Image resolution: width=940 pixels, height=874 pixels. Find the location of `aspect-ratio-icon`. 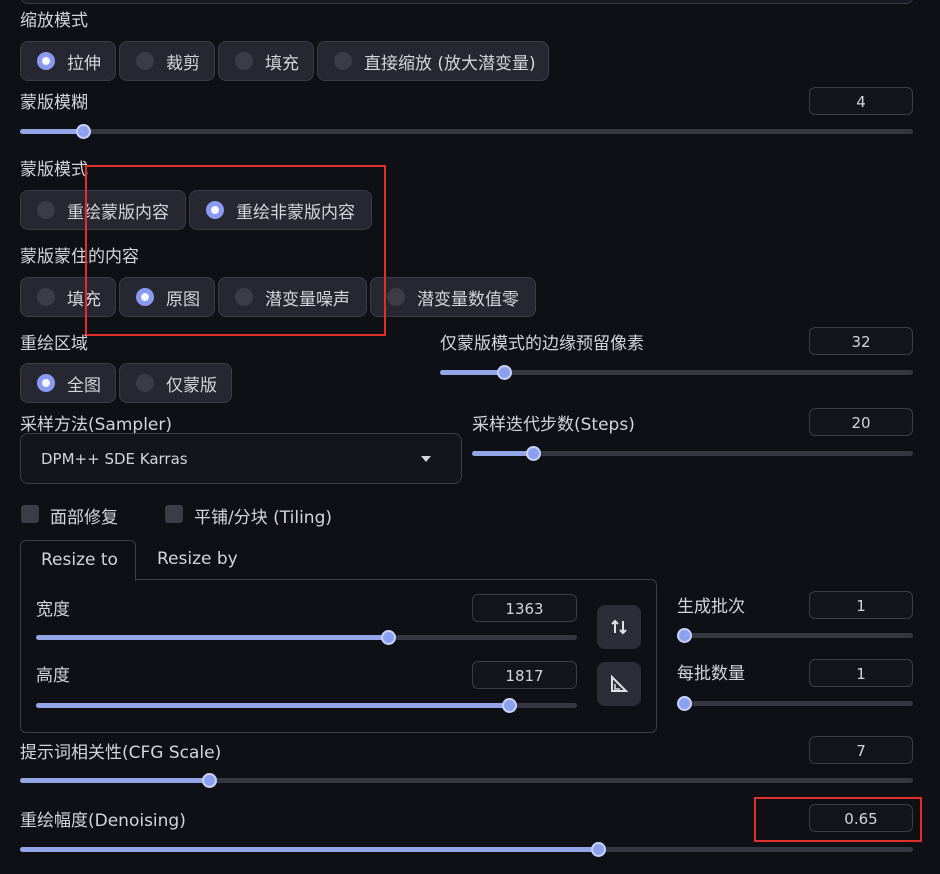

aspect-ratio-icon is located at coordinates (620, 683).